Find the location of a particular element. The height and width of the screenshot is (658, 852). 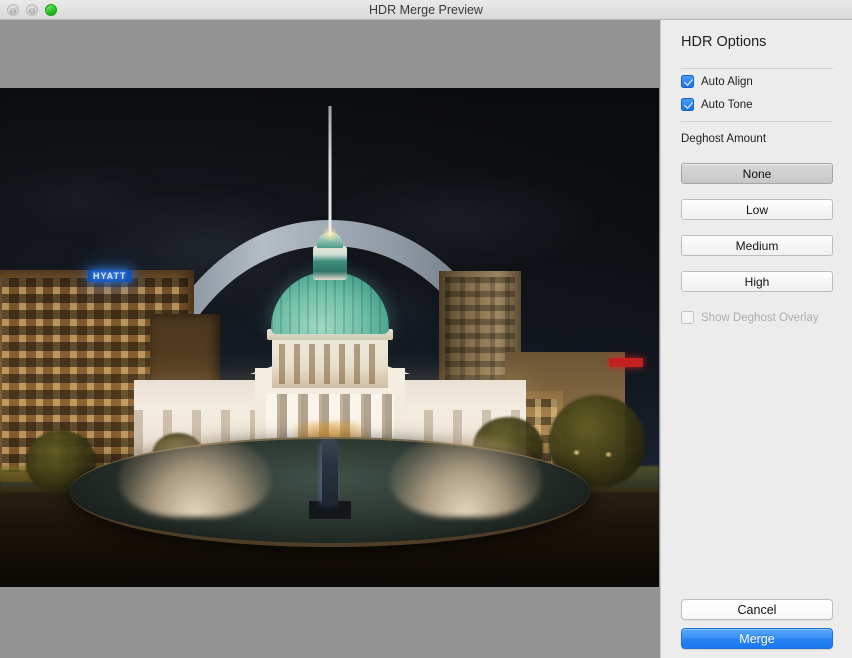

divider-top is located at coordinates (757, 68).